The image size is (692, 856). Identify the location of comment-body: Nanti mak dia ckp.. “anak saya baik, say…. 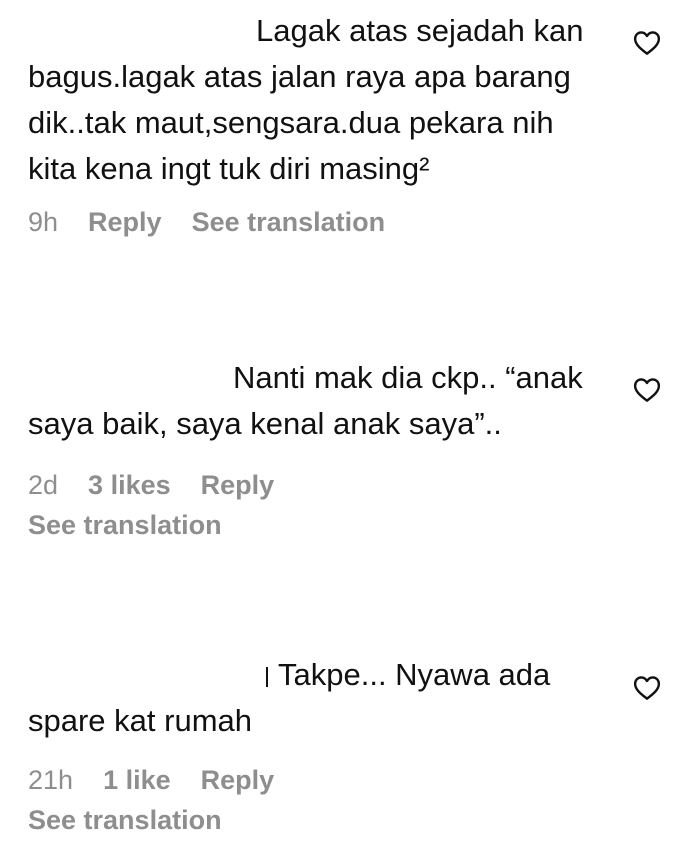
(305, 400).